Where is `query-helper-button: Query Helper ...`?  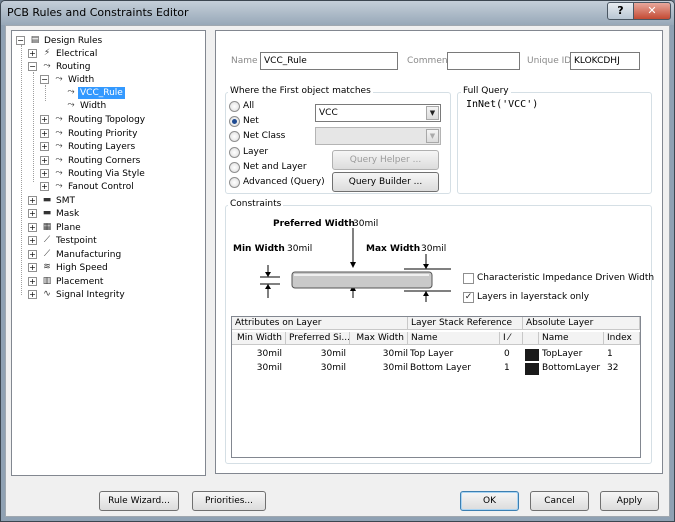 query-helper-button: Query Helper ... is located at coordinates (385, 160).